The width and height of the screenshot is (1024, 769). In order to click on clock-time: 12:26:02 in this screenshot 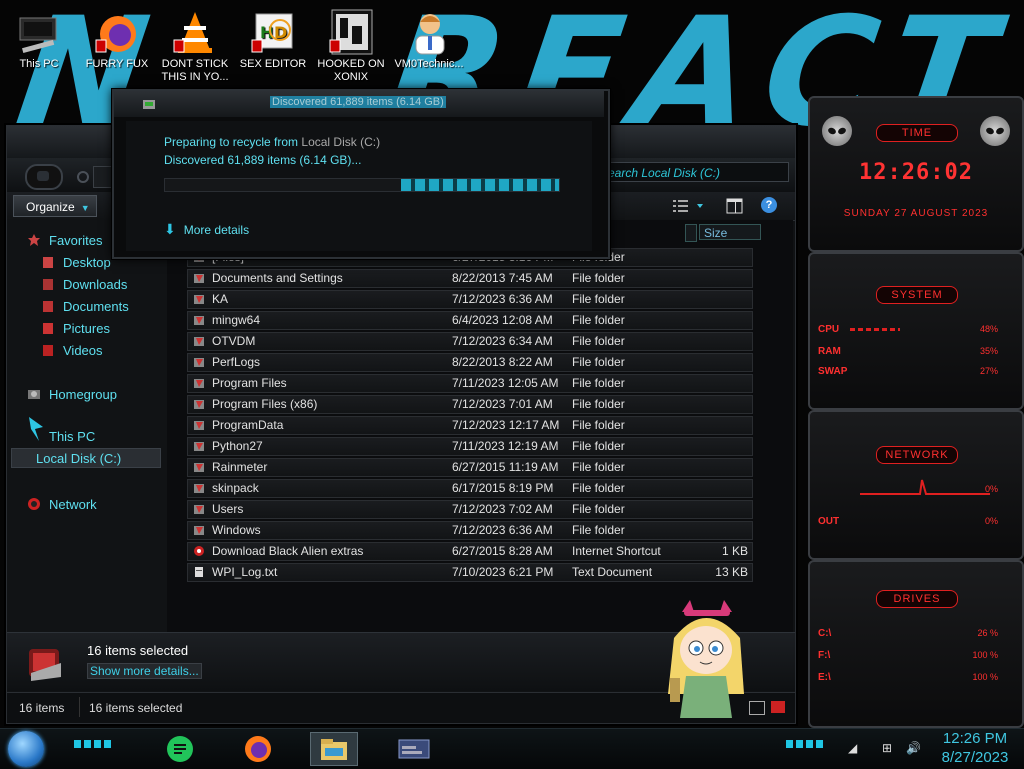, I will do `click(916, 172)`.